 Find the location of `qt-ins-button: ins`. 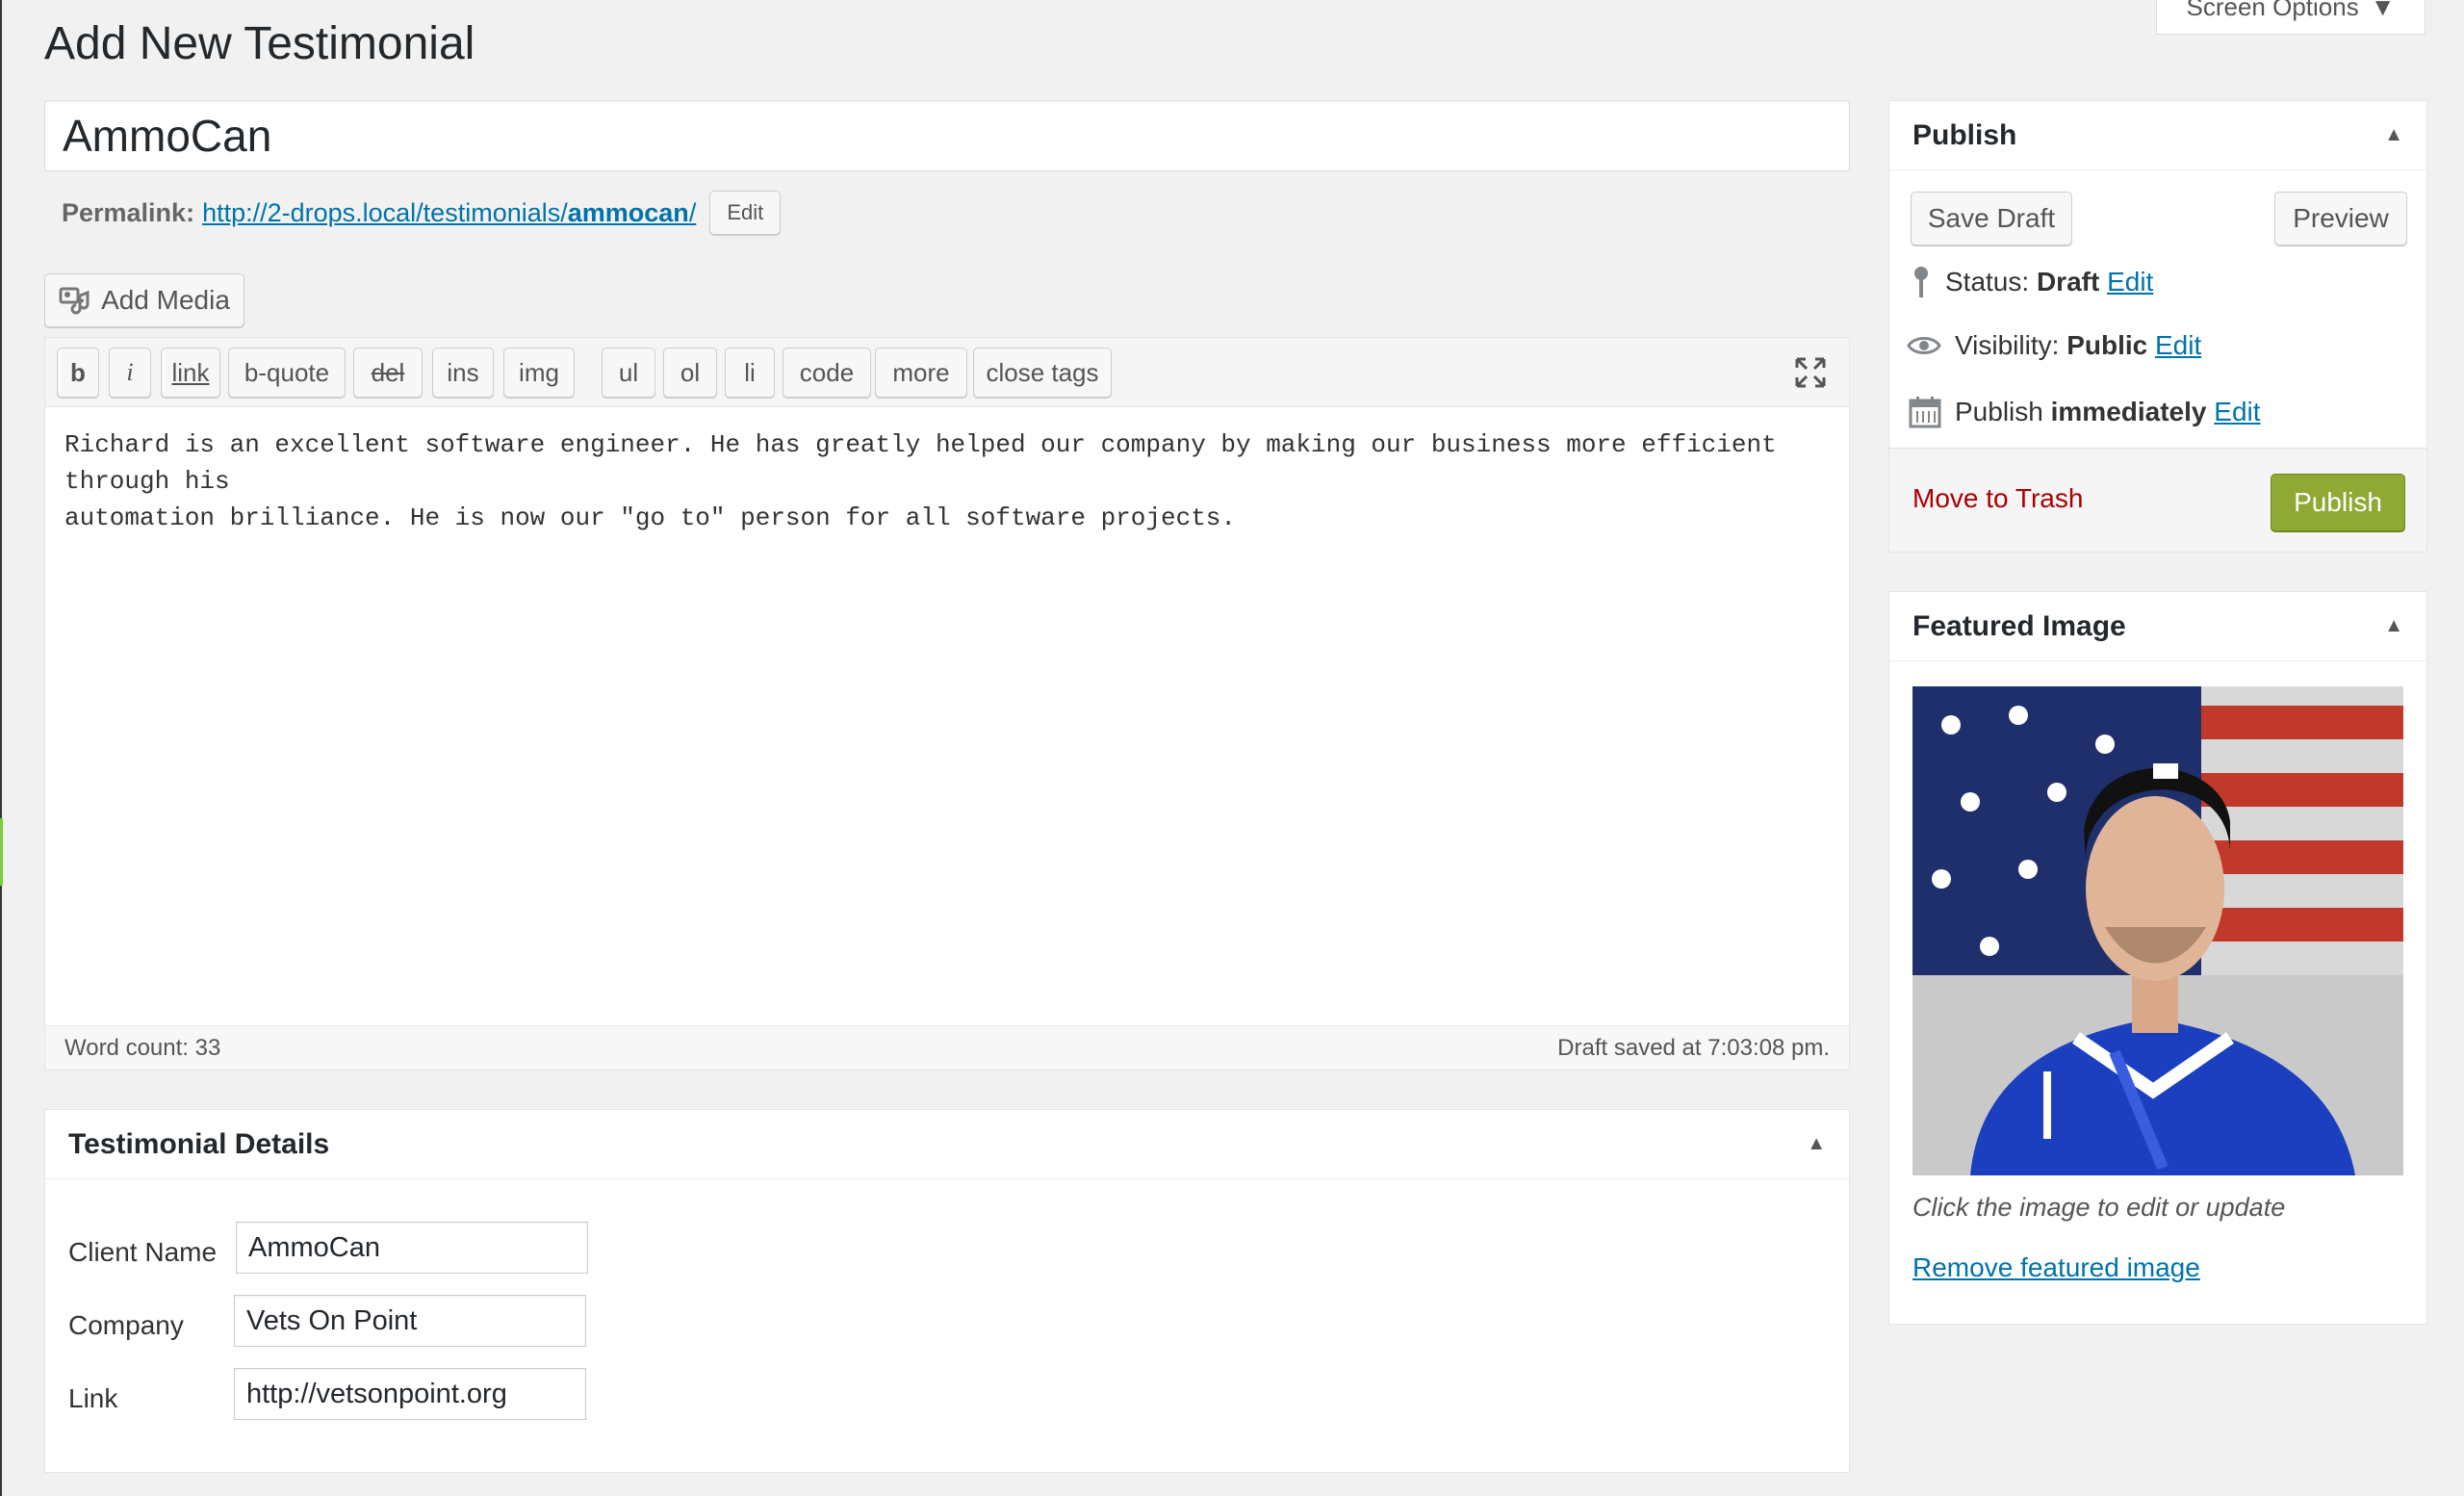

qt-ins-button: ins is located at coordinates (463, 373).